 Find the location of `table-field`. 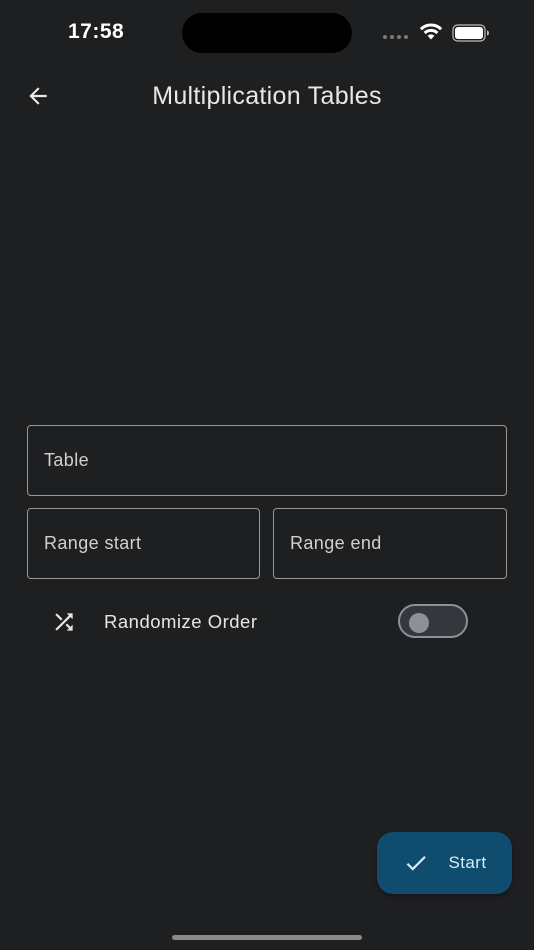

table-field is located at coordinates (267, 460).